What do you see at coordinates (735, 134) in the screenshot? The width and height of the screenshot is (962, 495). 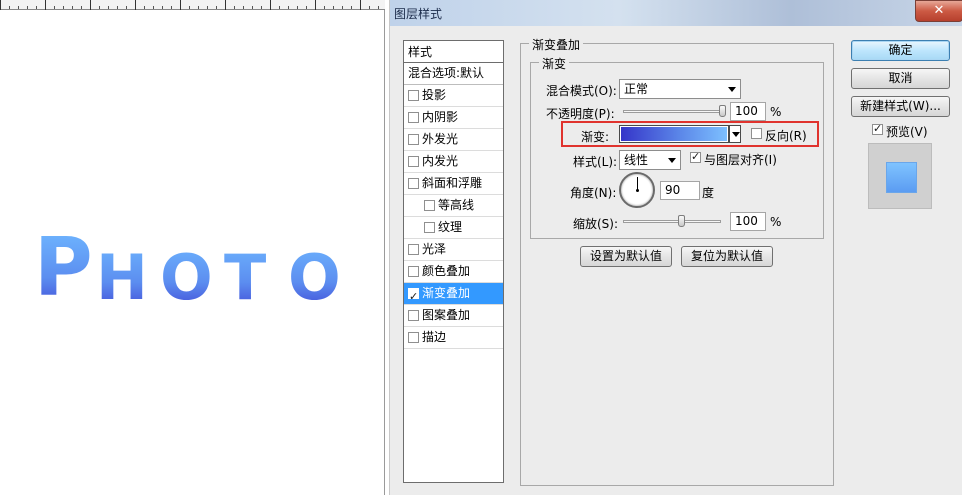 I see `gradient-dropdown-arrow` at bounding box center [735, 134].